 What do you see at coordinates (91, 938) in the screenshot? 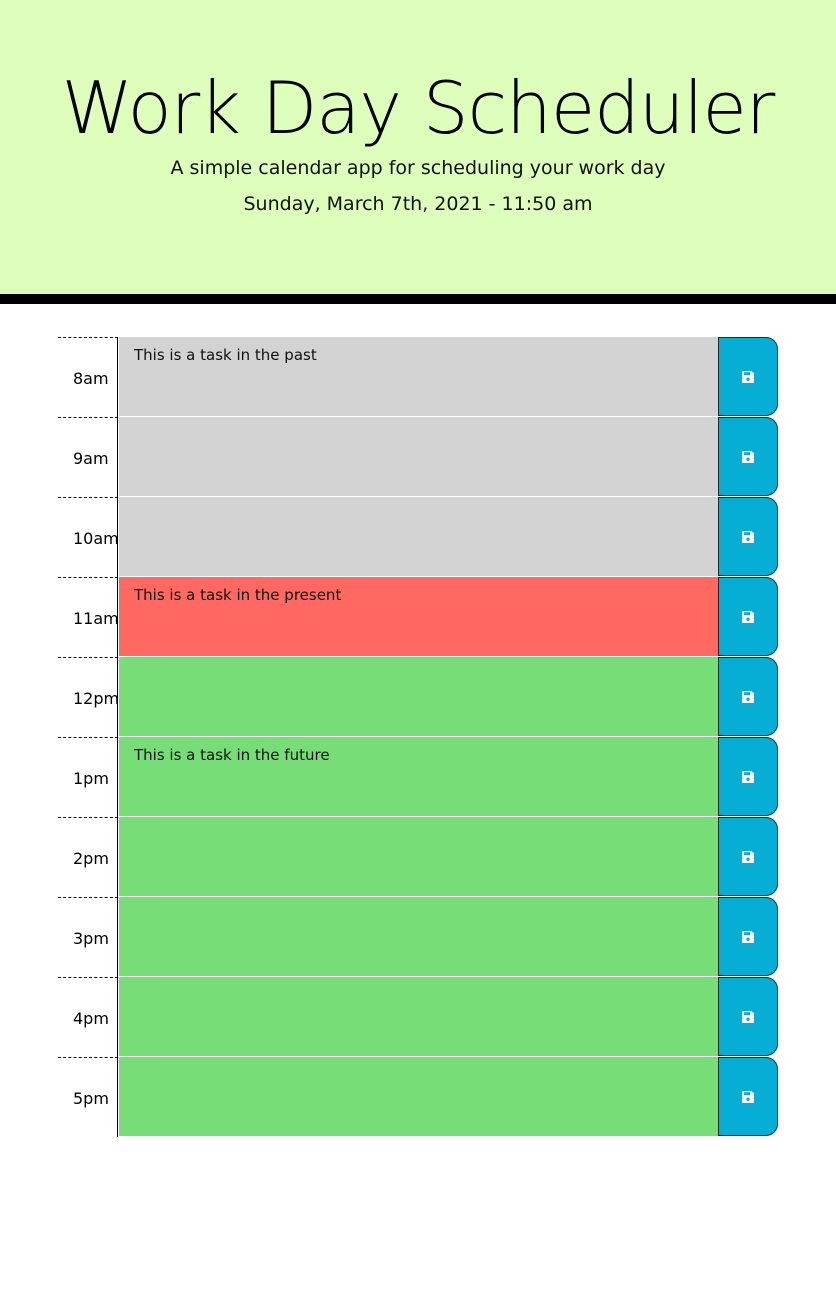
I see `hour-label: 3pm` at bounding box center [91, 938].